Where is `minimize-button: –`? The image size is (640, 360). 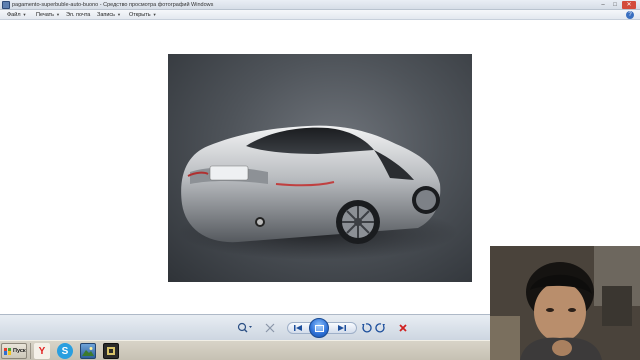
minimize-button: – is located at coordinates (603, 5).